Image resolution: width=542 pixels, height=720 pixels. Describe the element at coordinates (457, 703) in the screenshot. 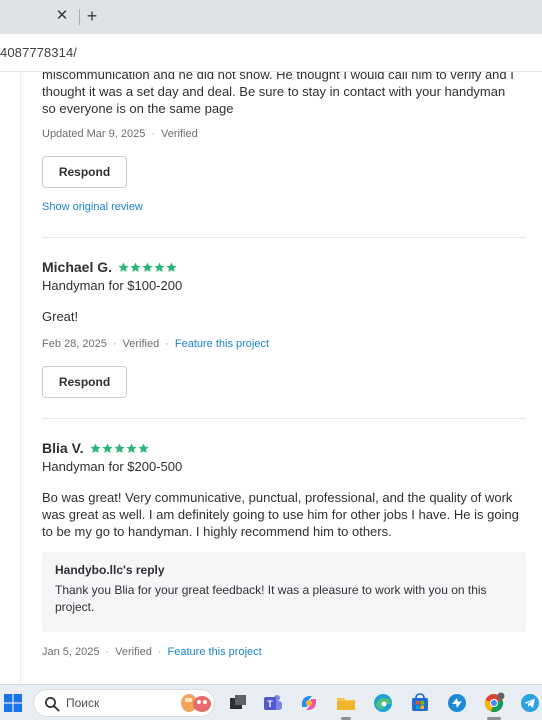

I see `app-icon` at that location.